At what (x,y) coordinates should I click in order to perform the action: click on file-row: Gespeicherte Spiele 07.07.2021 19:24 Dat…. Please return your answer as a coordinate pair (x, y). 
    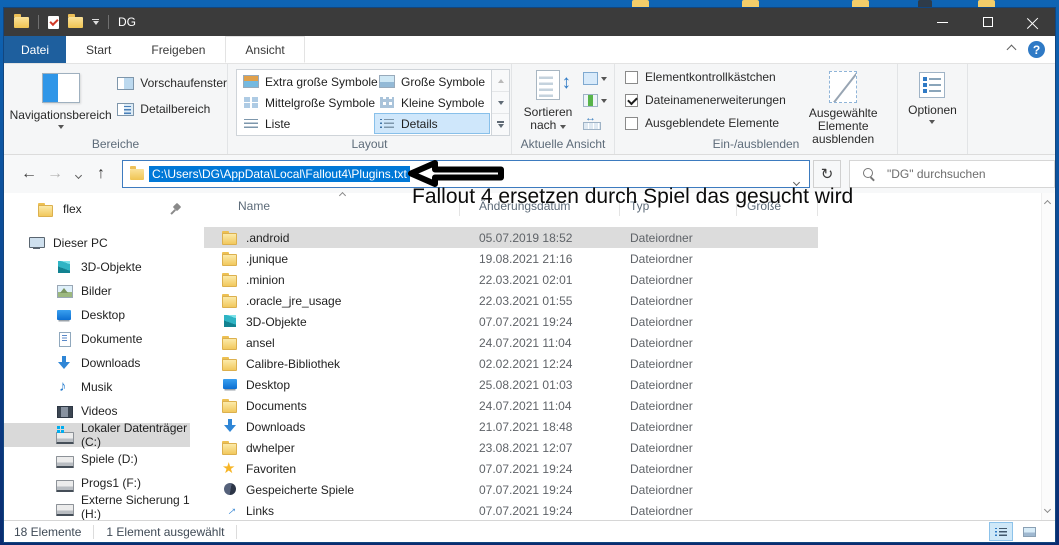
    Looking at the image, I should click on (511, 489).